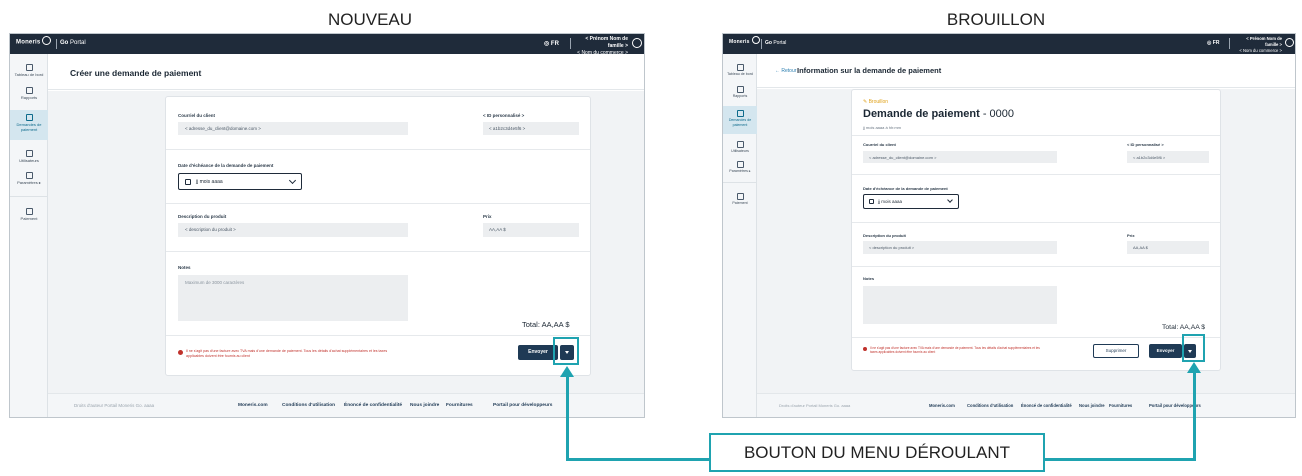 This screenshot has height=476, width=1302. I want to click on page-header: Créer une demande de paiement, so click(346, 72).